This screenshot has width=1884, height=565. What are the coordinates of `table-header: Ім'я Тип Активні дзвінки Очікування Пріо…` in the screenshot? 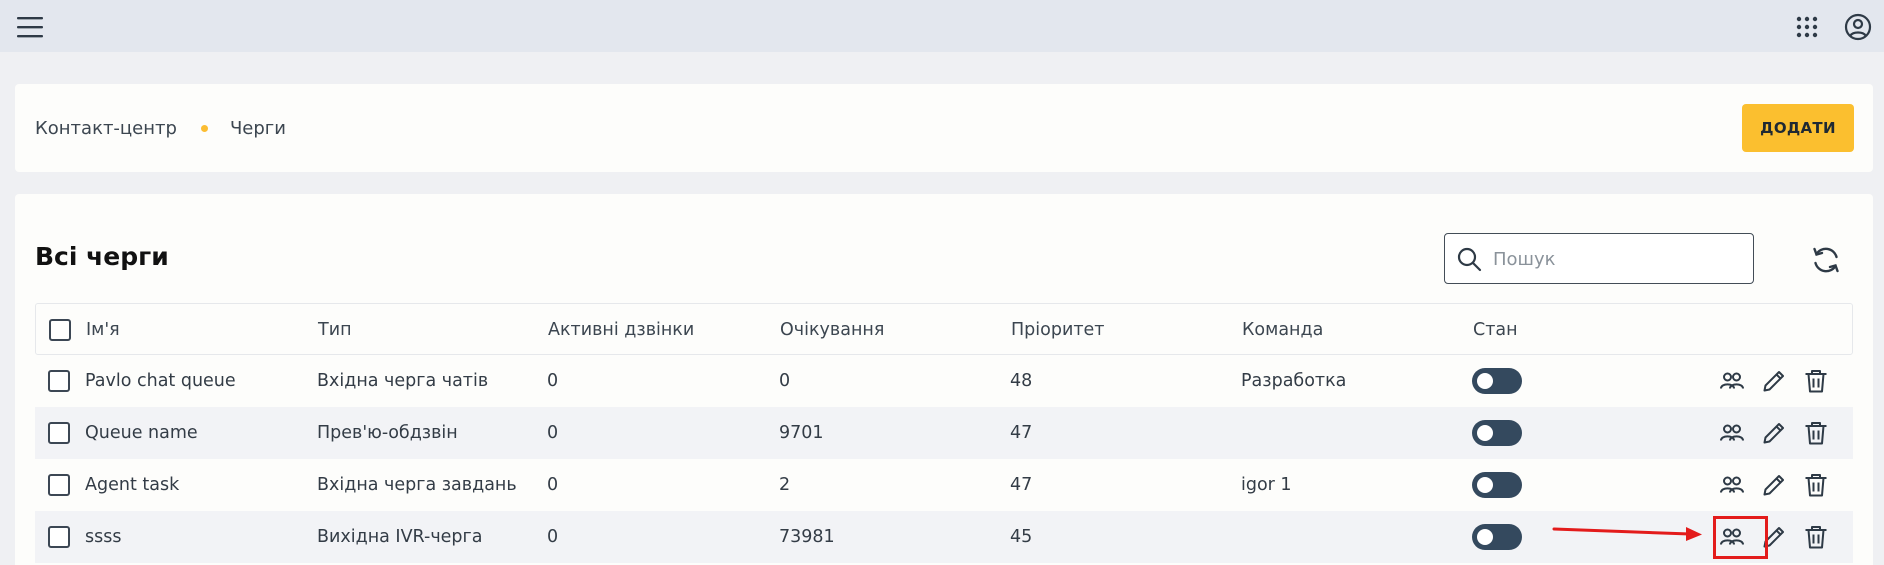 It's located at (944, 329).